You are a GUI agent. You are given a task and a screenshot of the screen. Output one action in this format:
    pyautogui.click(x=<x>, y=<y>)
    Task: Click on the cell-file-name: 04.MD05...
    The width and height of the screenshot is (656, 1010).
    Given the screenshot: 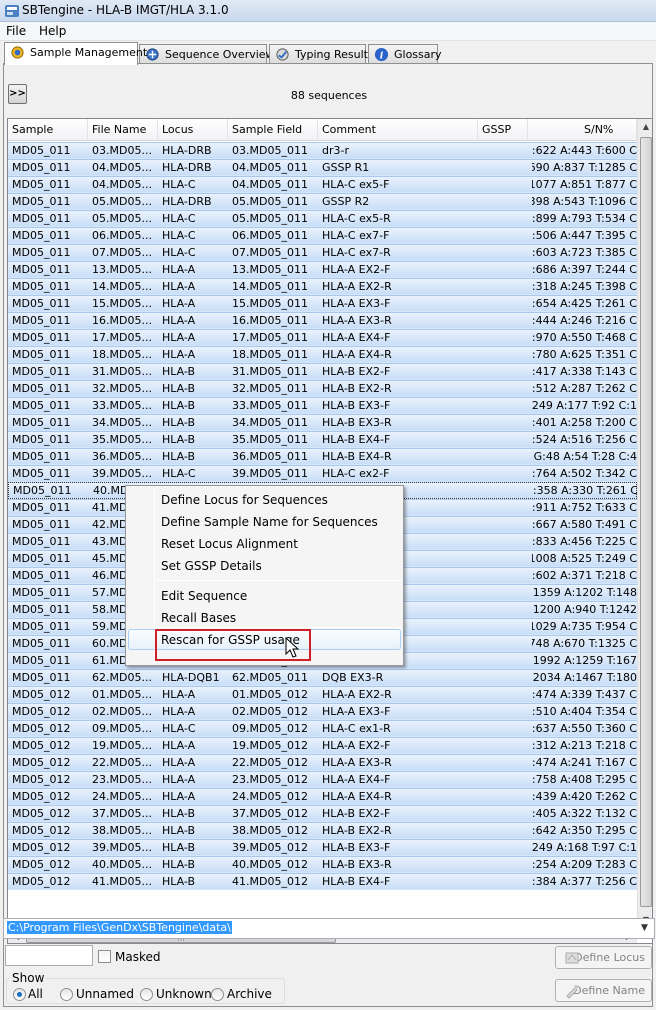 What is the action you would take?
    pyautogui.click(x=122, y=167)
    